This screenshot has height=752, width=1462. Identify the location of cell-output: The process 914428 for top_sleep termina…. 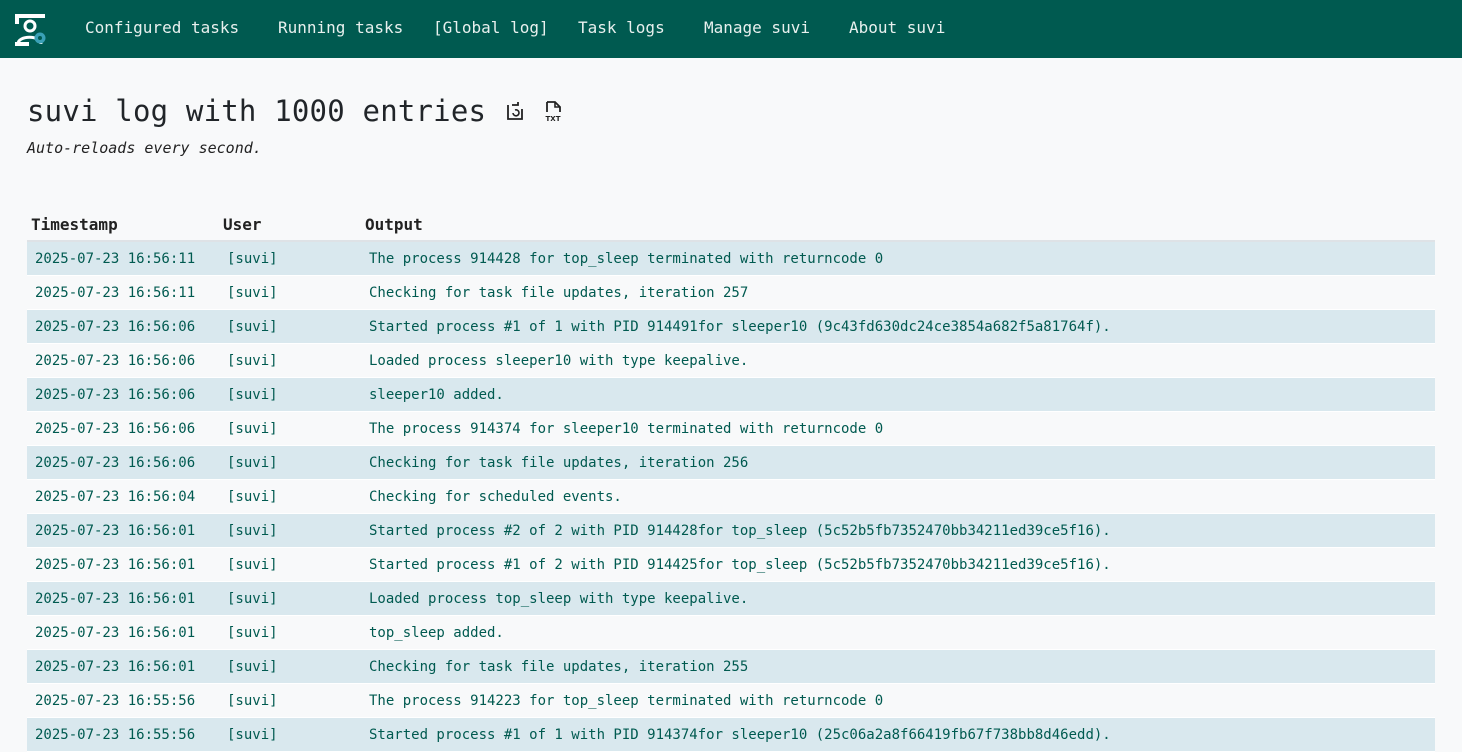
(898, 258).